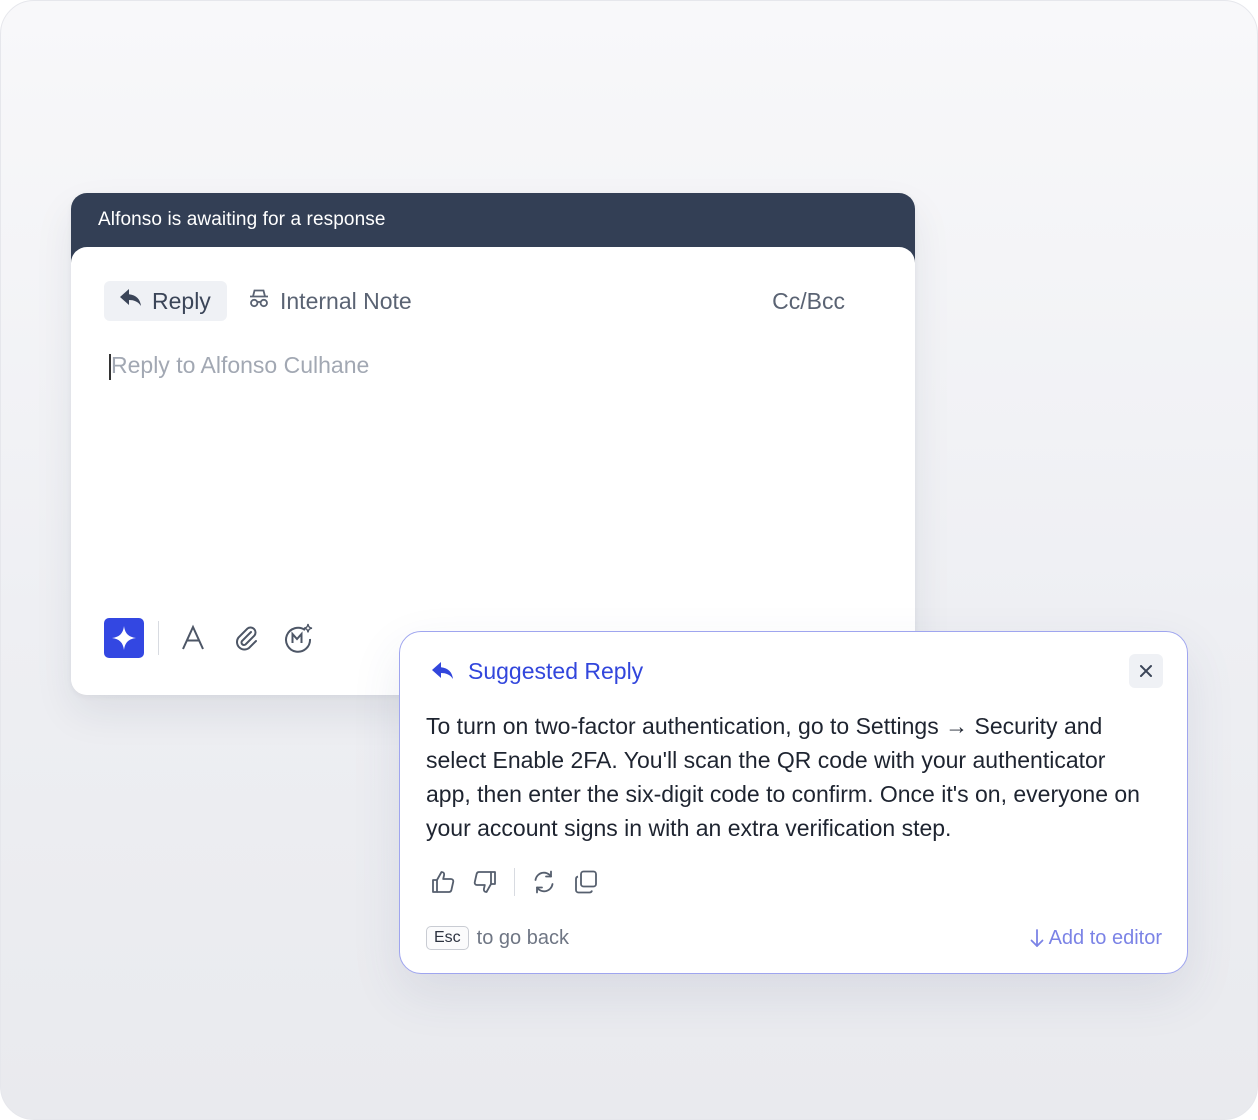 This screenshot has height=1120, width=1258. I want to click on text-format-icon, so click(193, 637).